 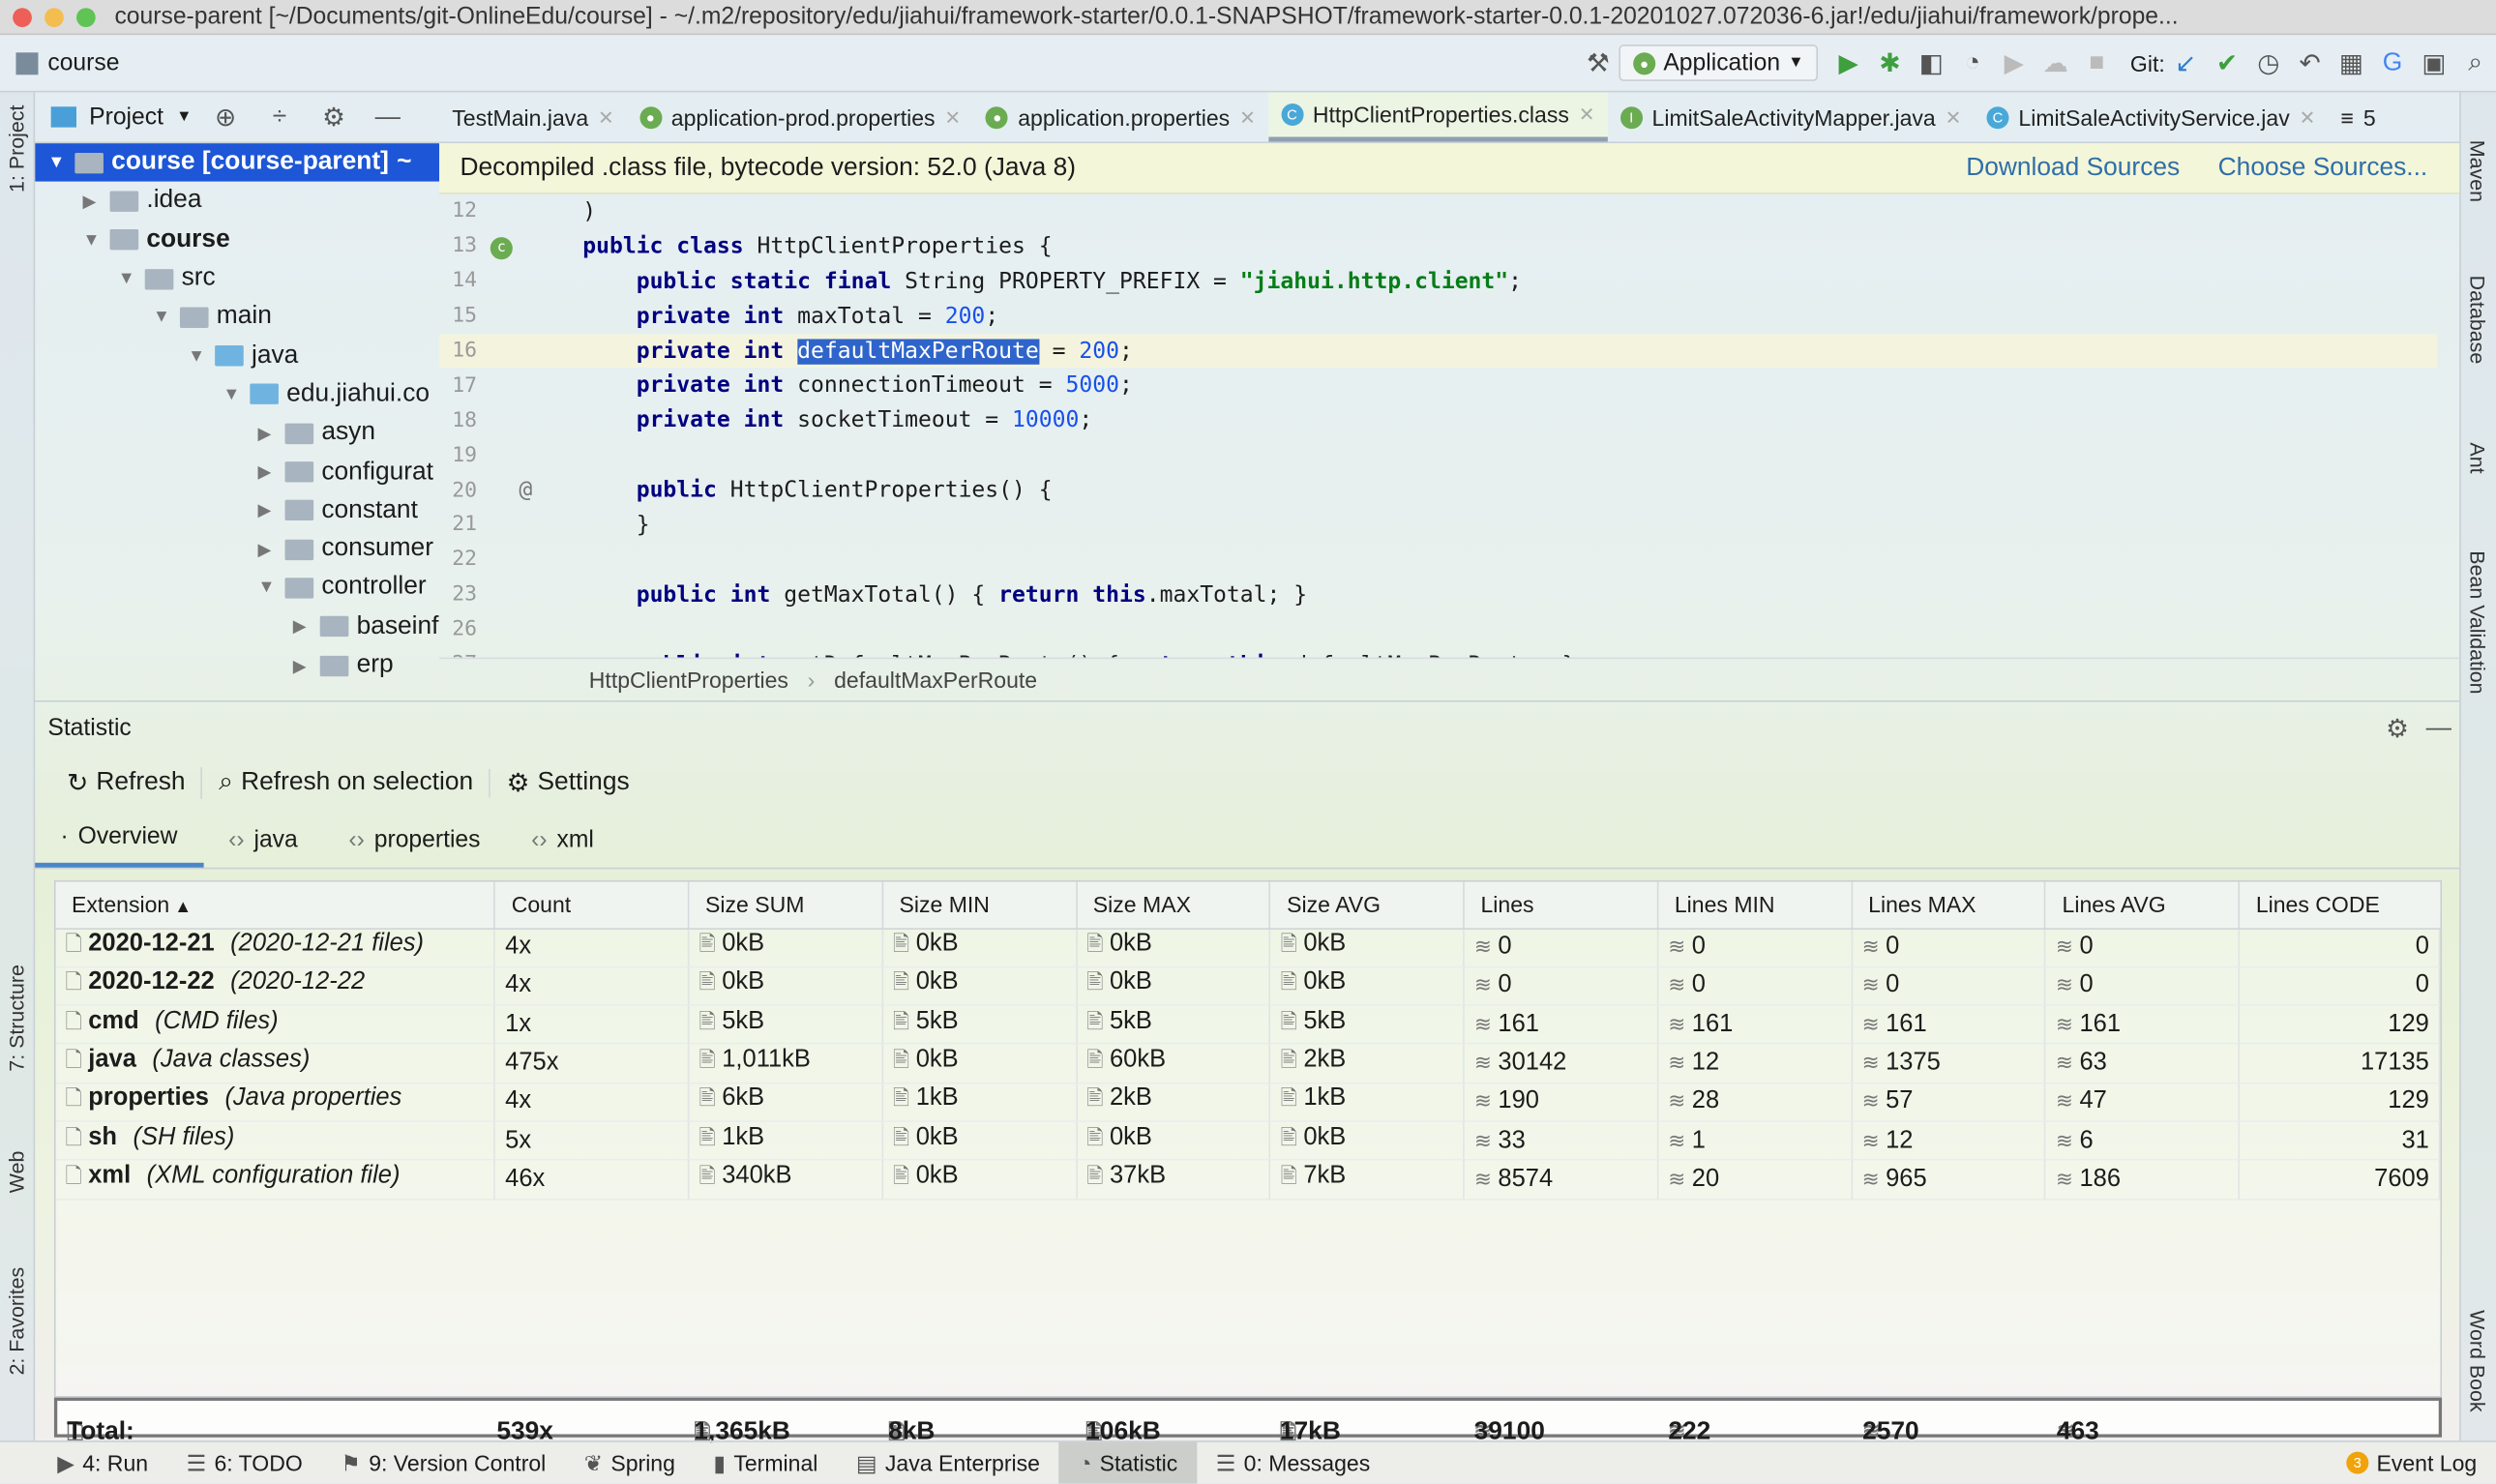 What do you see at coordinates (17, 1172) in the screenshot?
I see `stripe-web: Web` at bounding box center [17, 1172].